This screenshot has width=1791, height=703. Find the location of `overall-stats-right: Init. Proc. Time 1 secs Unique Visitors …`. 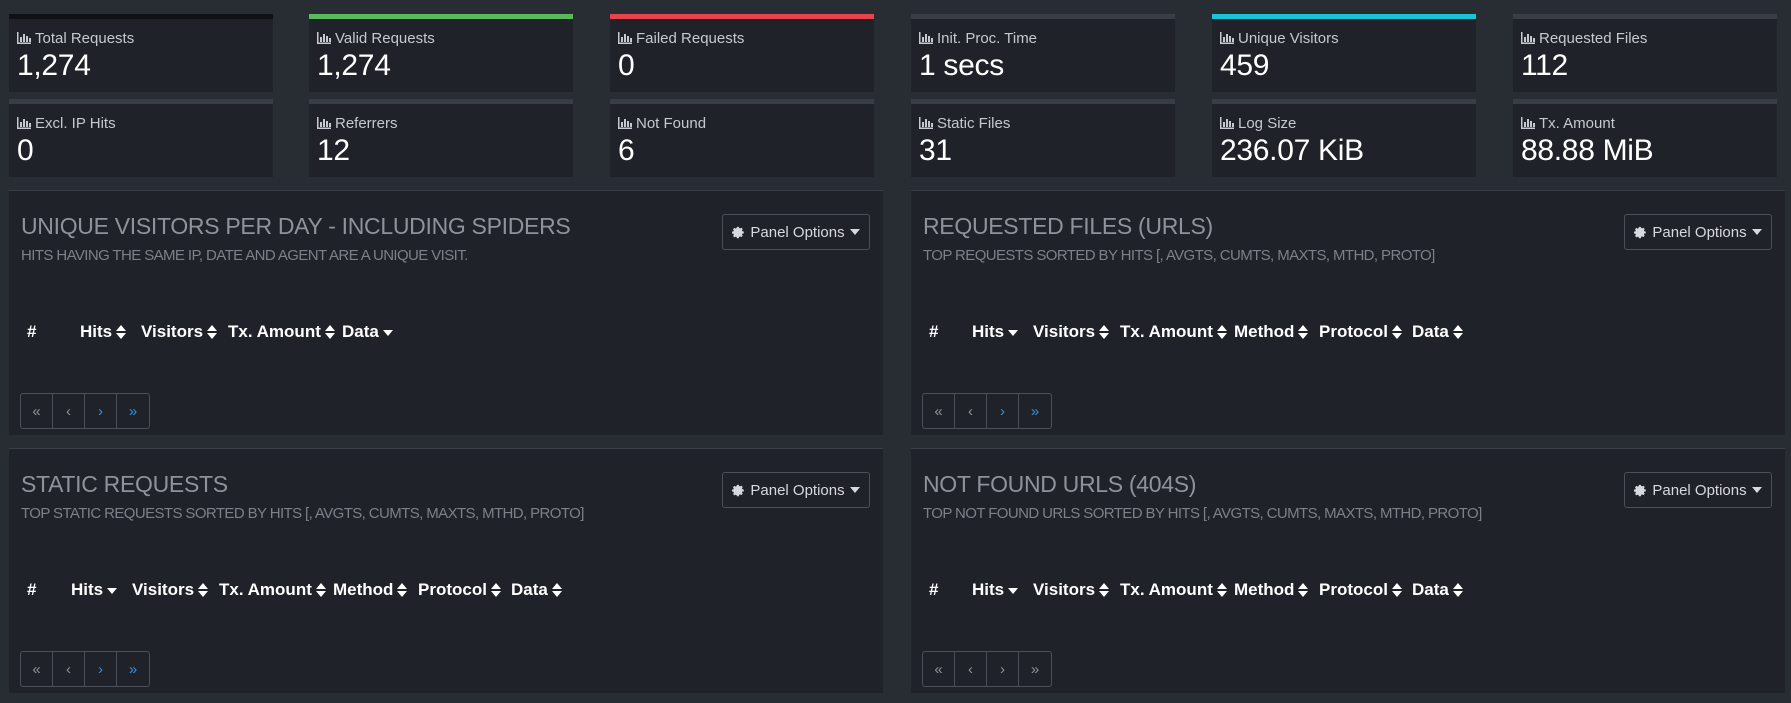

overall-stats-right: Init. Proc. Time 1 secs Unique Visitors … is located at coordinates (1348, 88).